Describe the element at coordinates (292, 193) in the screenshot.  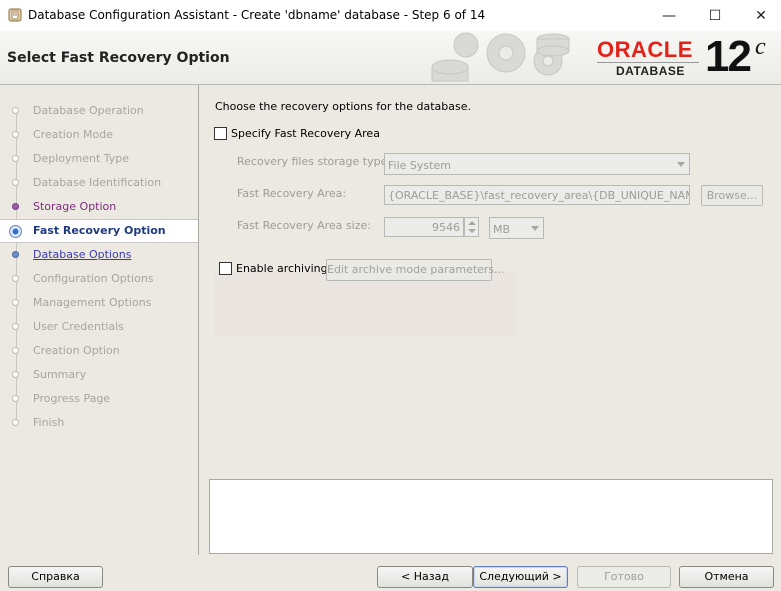
I see `fra-label: Fast Recovery Area:` at that location.